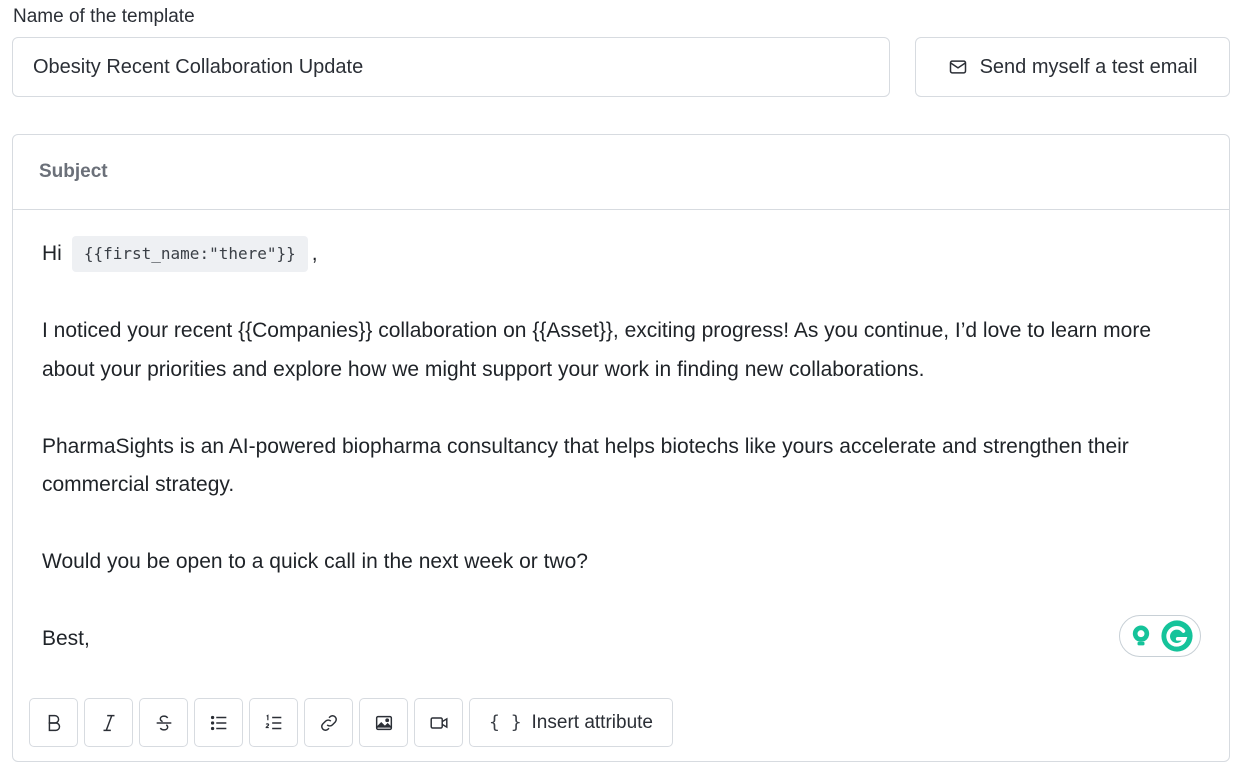 The image size is (1241, 773). I want to click on first-name-attribute-chip: {{first_name:"there"}}, so click(189, 254).